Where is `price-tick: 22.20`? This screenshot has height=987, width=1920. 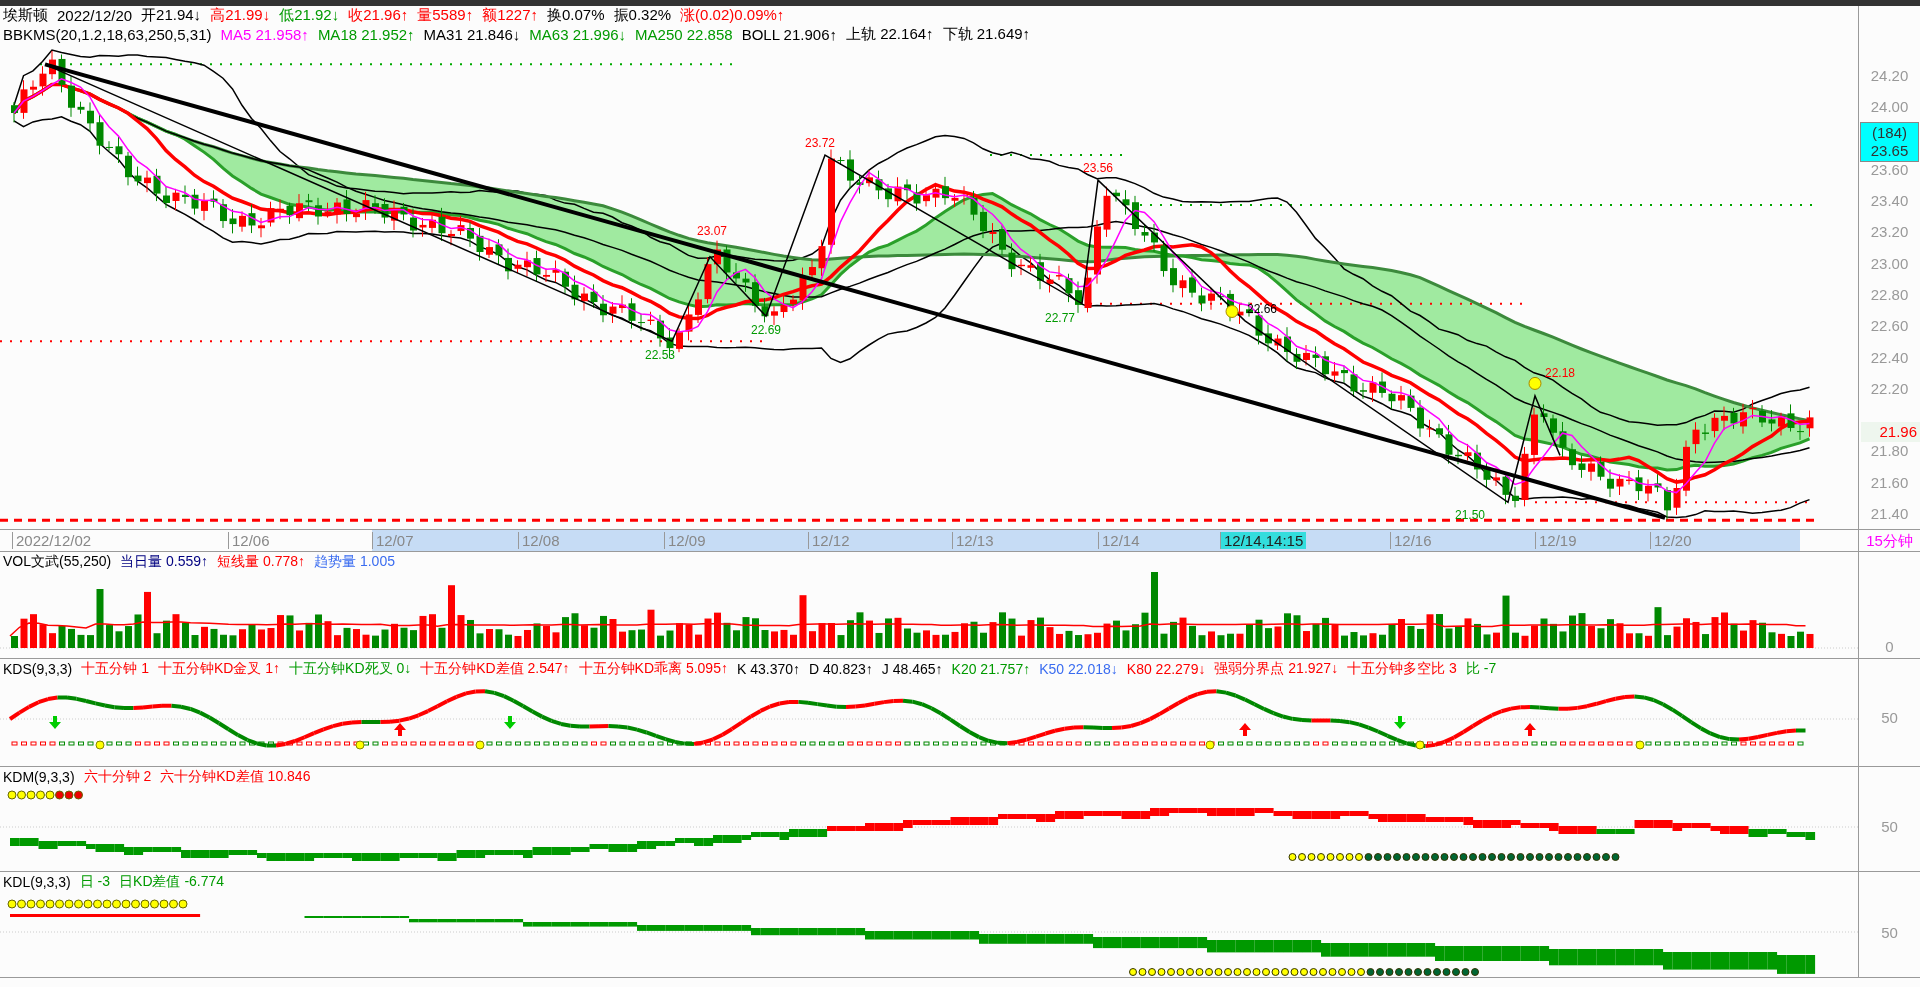
price-tick: 22.20 is located at coordinates (1889, 388).